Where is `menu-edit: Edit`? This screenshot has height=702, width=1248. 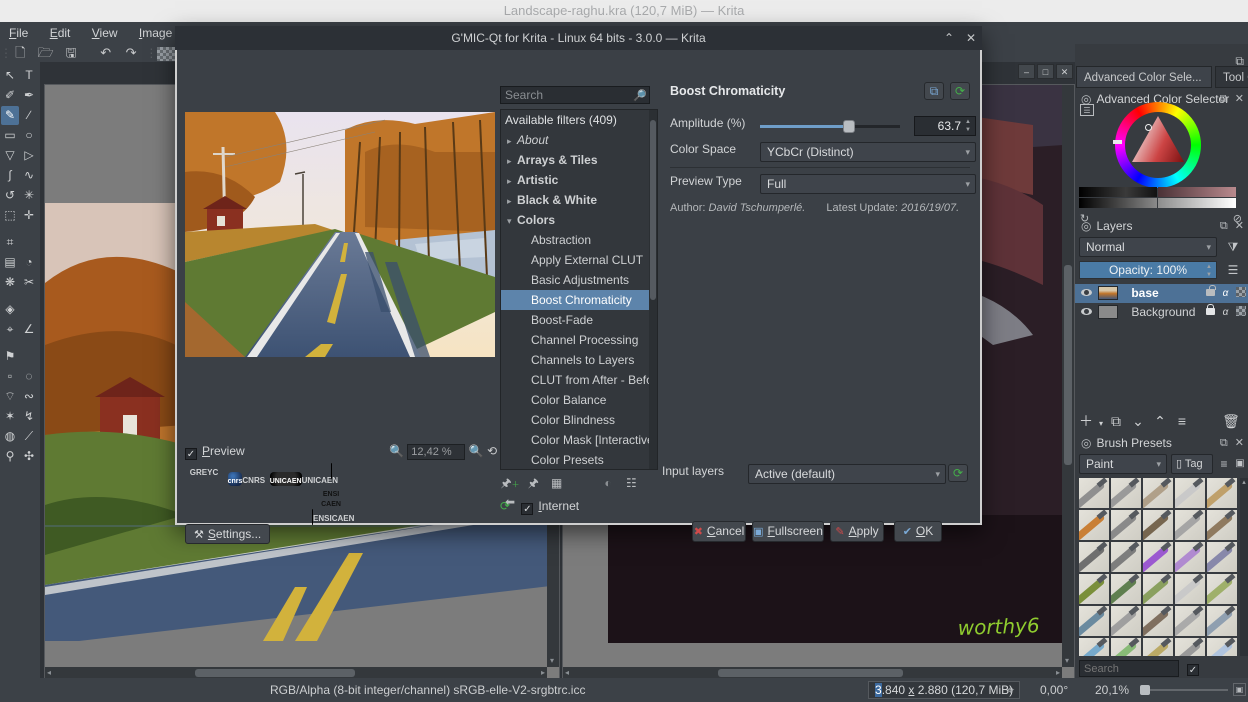
menu-edit: Edit is located at coordinates (60, 33).